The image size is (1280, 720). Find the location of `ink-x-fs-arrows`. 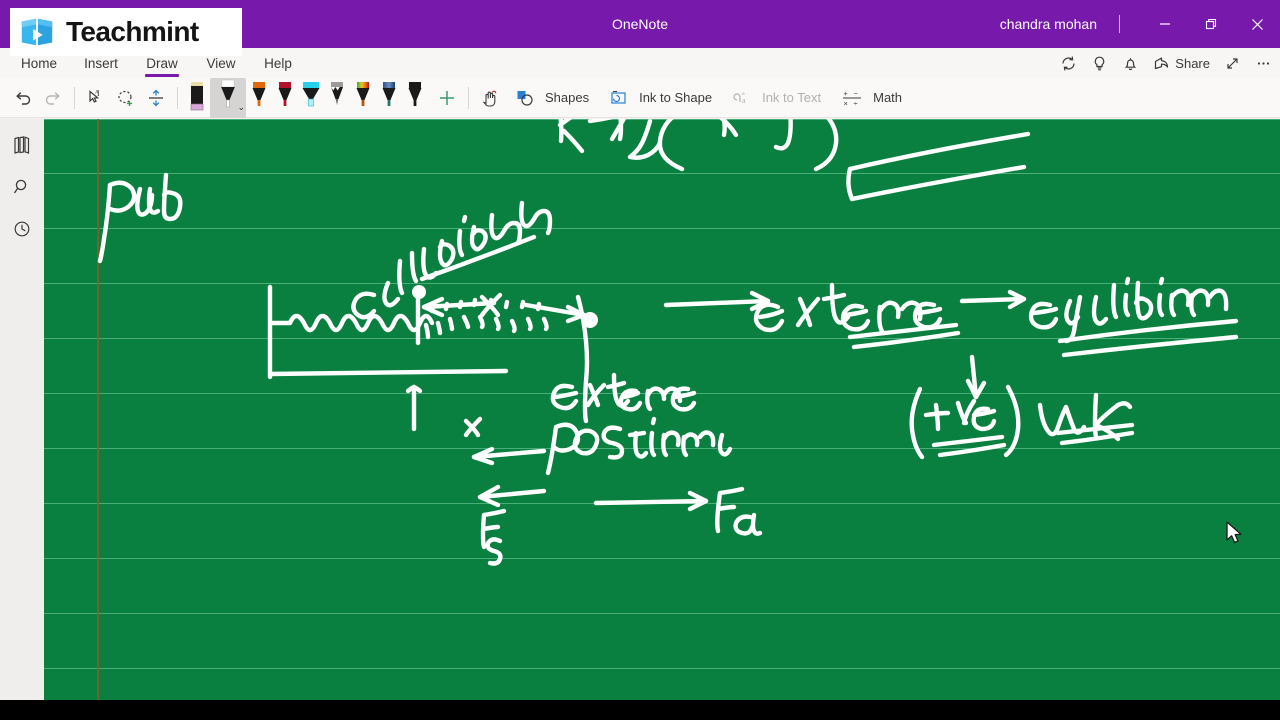

ink-x-fs-arrows is located at coordinates (505, 491).